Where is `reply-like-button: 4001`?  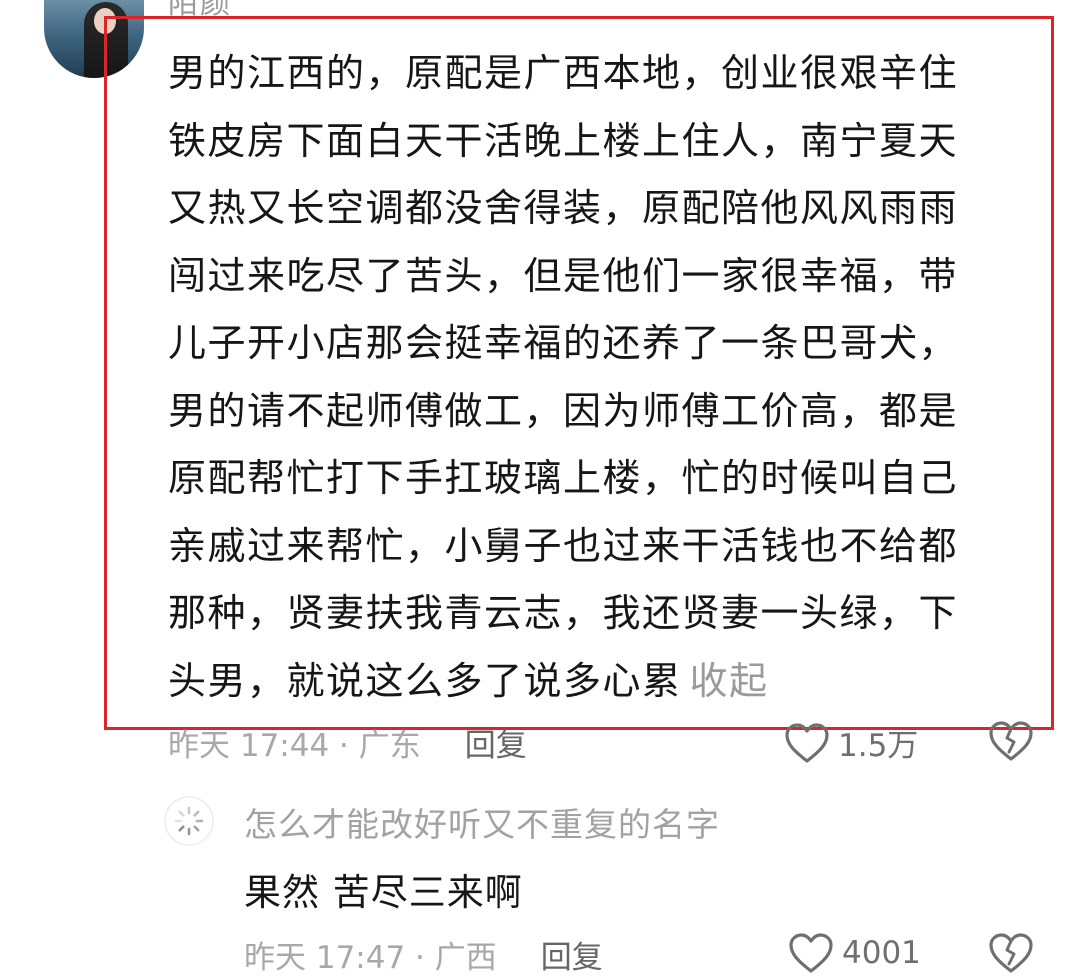
reply-like-button: 4001 is located at coordinates (854, 953).